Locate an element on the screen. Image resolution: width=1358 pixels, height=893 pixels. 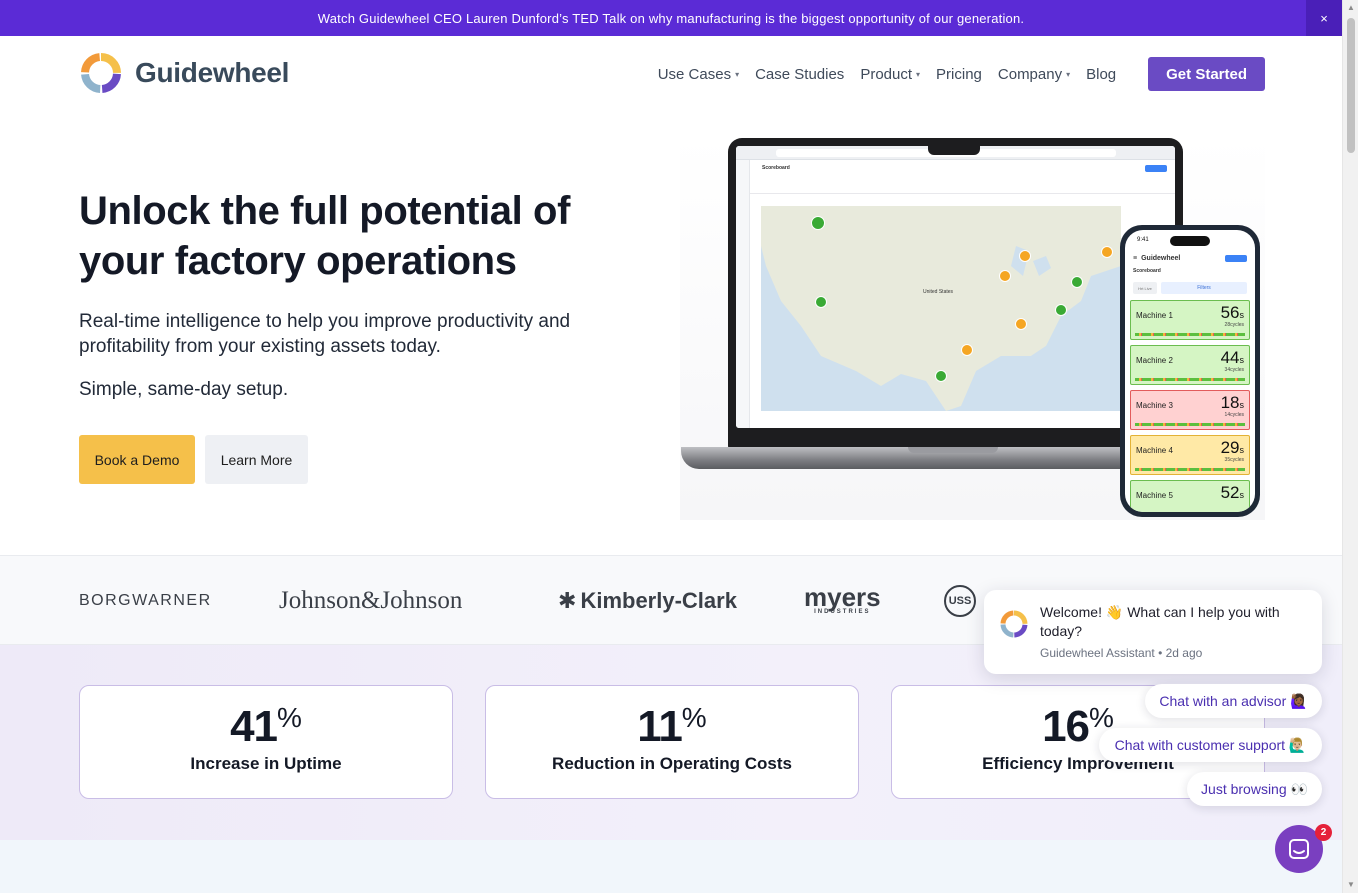
phone-section-title: Scoreboard is located at coordinates (1147, 271).